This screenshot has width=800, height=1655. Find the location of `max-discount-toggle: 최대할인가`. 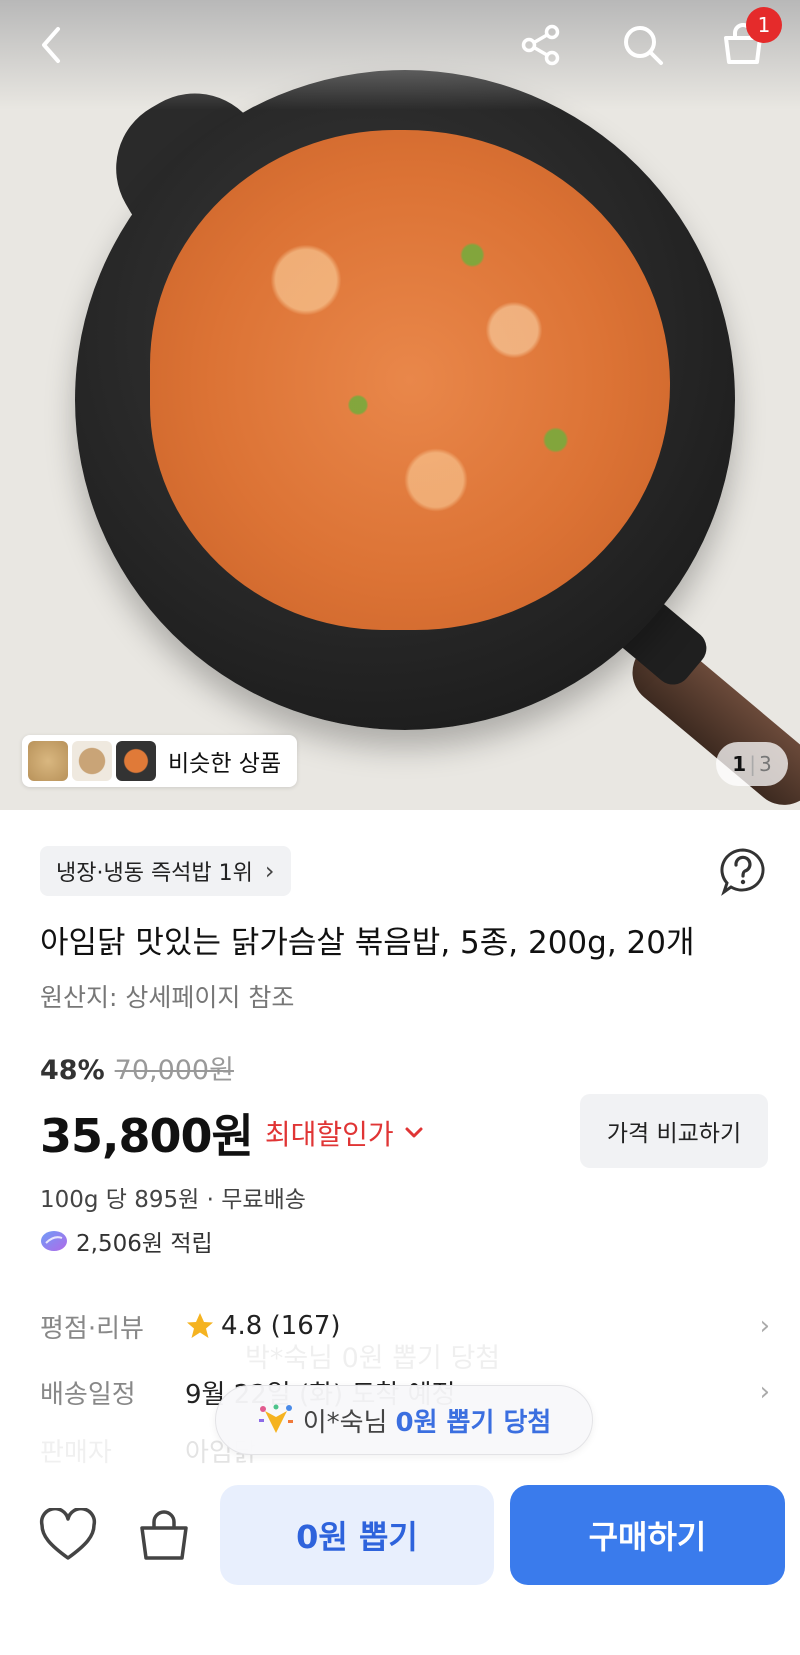

max-discount-toggle: 최대할인가 is located at coordinates (344, 1133).